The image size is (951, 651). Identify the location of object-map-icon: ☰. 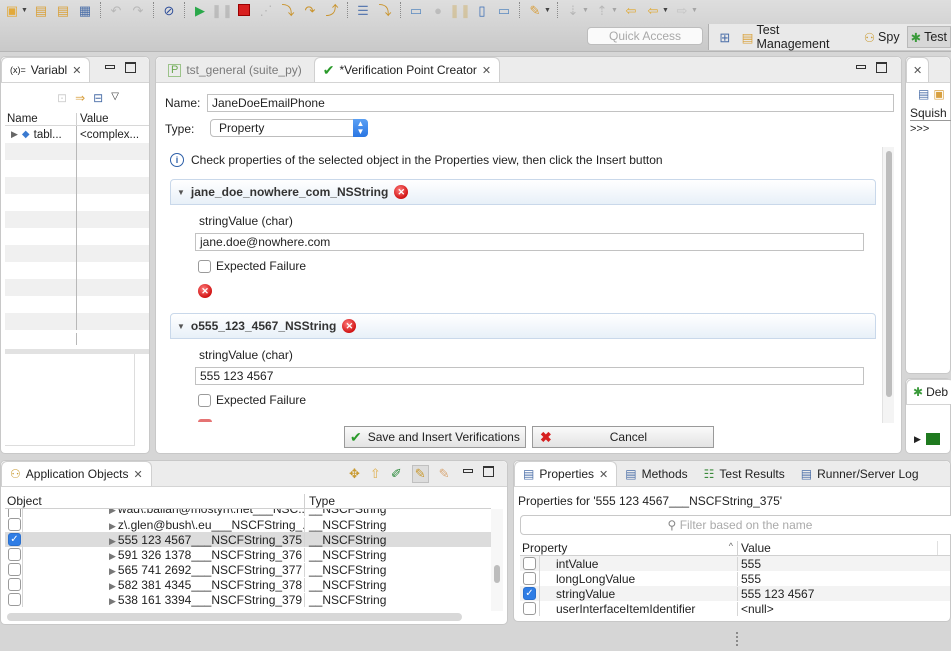
(363, 10).